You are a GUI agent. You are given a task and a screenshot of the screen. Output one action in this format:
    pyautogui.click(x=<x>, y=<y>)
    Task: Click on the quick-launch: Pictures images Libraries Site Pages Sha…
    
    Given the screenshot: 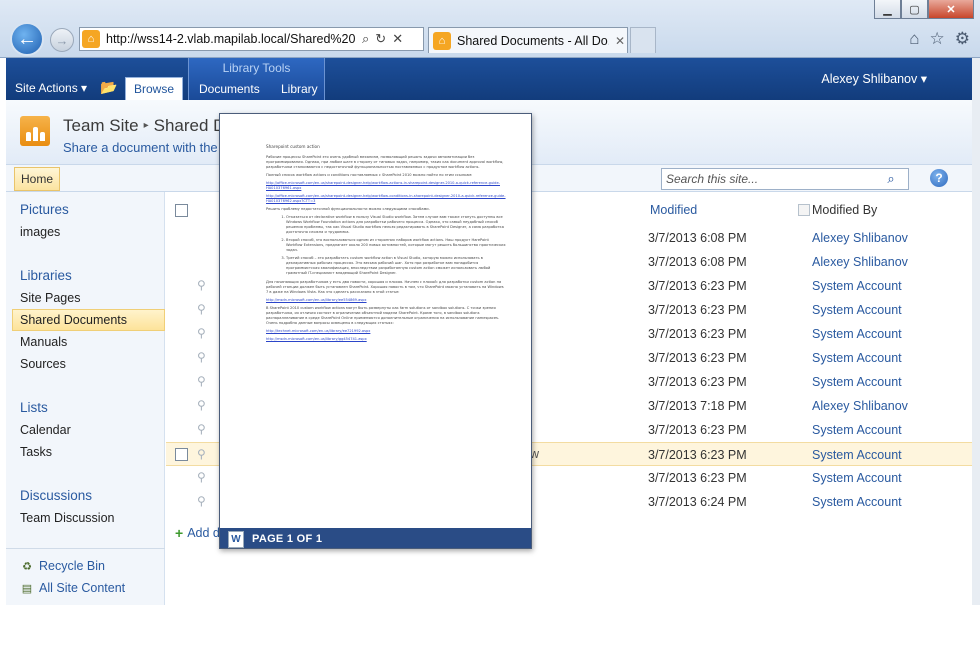 What is the action you would take?
    pyautogui.click(x=85, y=398)
    